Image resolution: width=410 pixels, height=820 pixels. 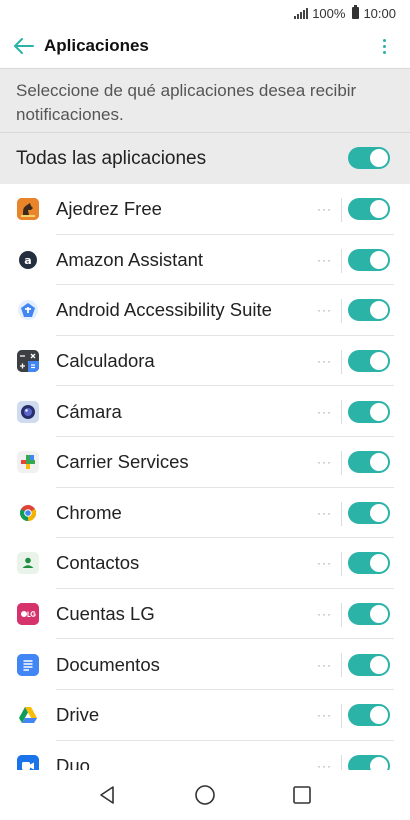 I want to click on square-recents-icon, so click(x=301, y=795).